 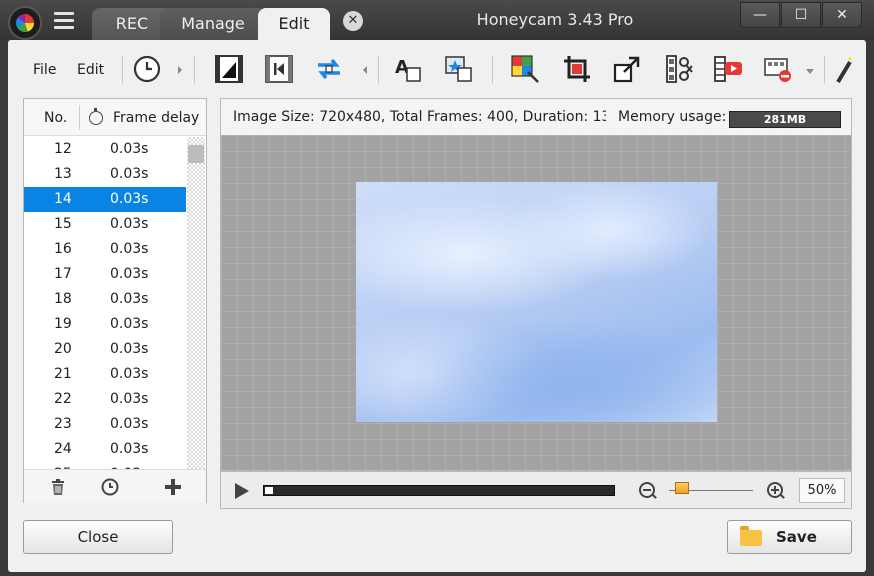 What do you see at coordinates (105, 465) in the screenshot?
I see `frame-row: 250.03s` at bounding box center [105, 465].